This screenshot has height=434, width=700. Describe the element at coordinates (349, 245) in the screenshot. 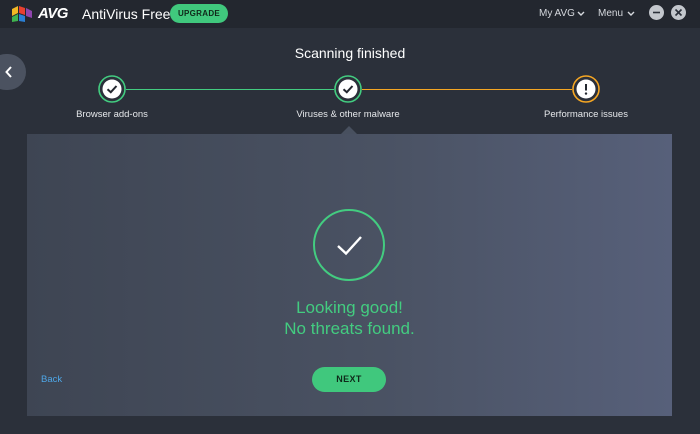

I see `big-check-icon` at that location.